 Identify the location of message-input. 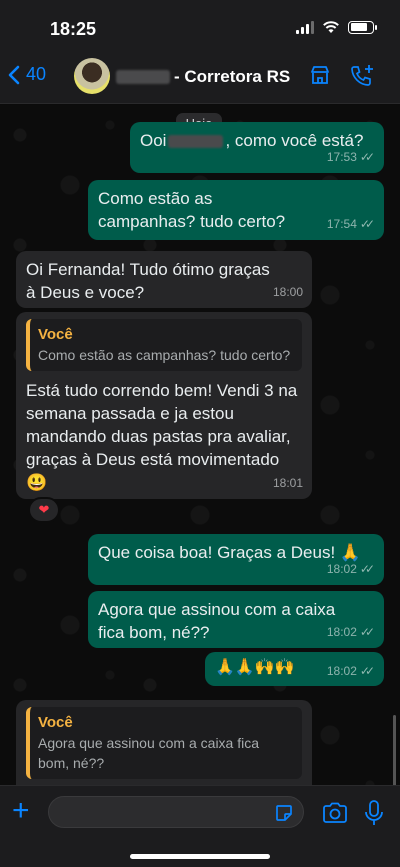
(176, 812).